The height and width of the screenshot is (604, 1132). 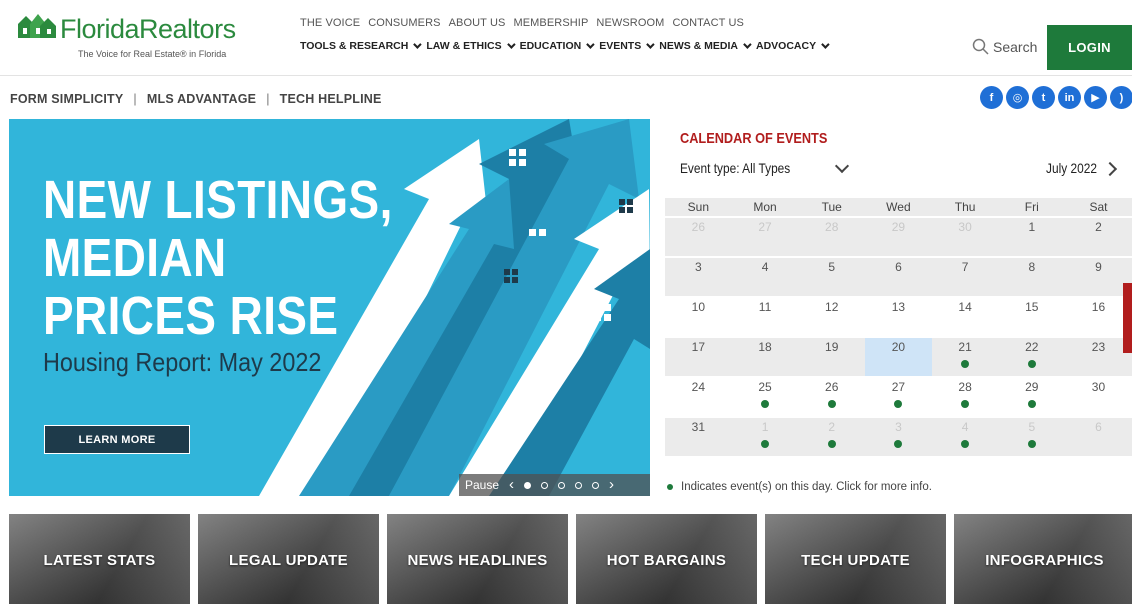 I want to click on quick-link-tech-helpline: TECH HELPLINE, so click(x=331, y=99).